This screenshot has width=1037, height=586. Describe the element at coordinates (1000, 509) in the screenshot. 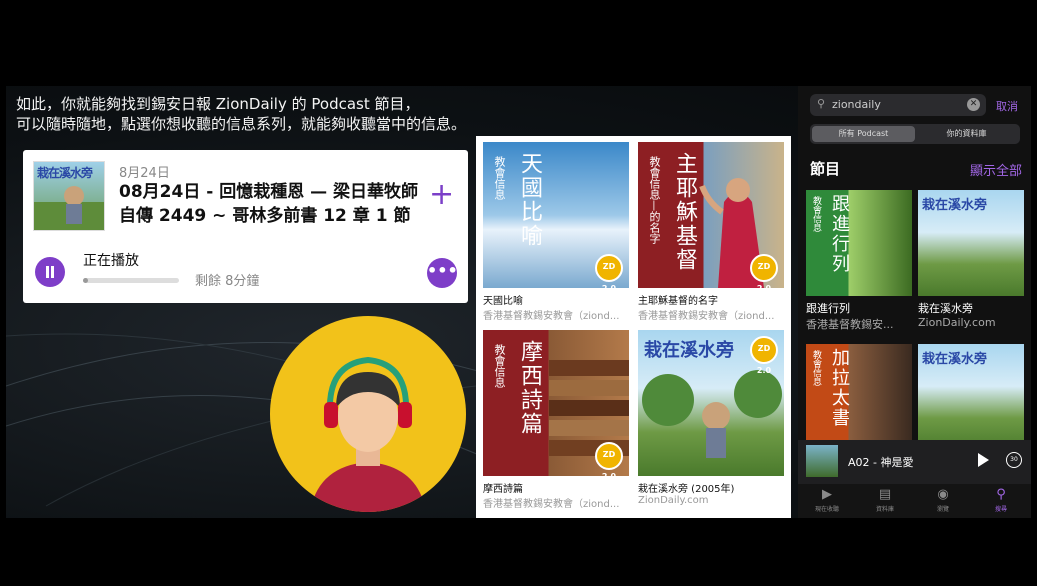

I see `tab-label: 搜尋` at that location.